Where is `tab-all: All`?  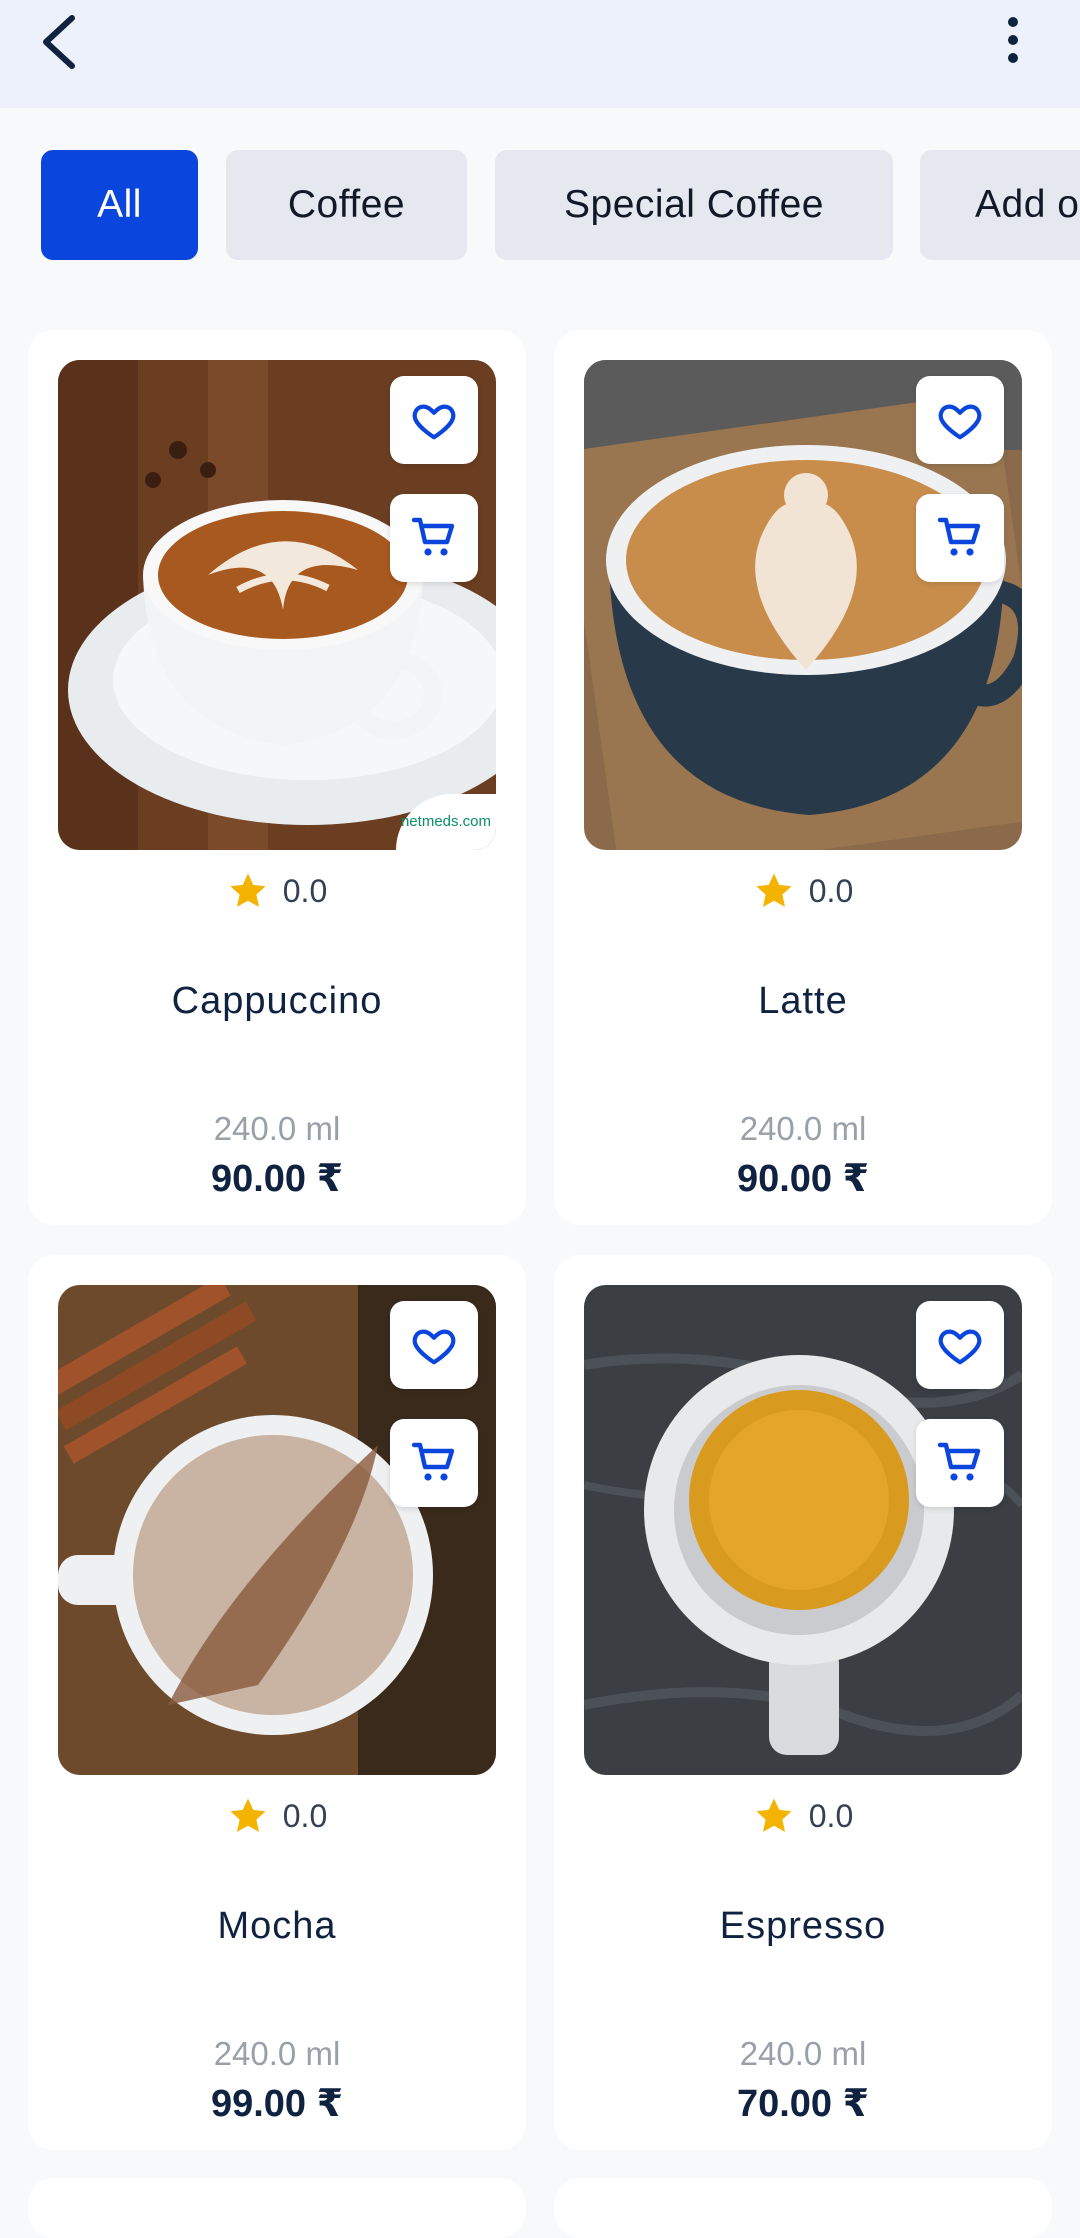
tab-all: All is located at coordinates (119, 205).